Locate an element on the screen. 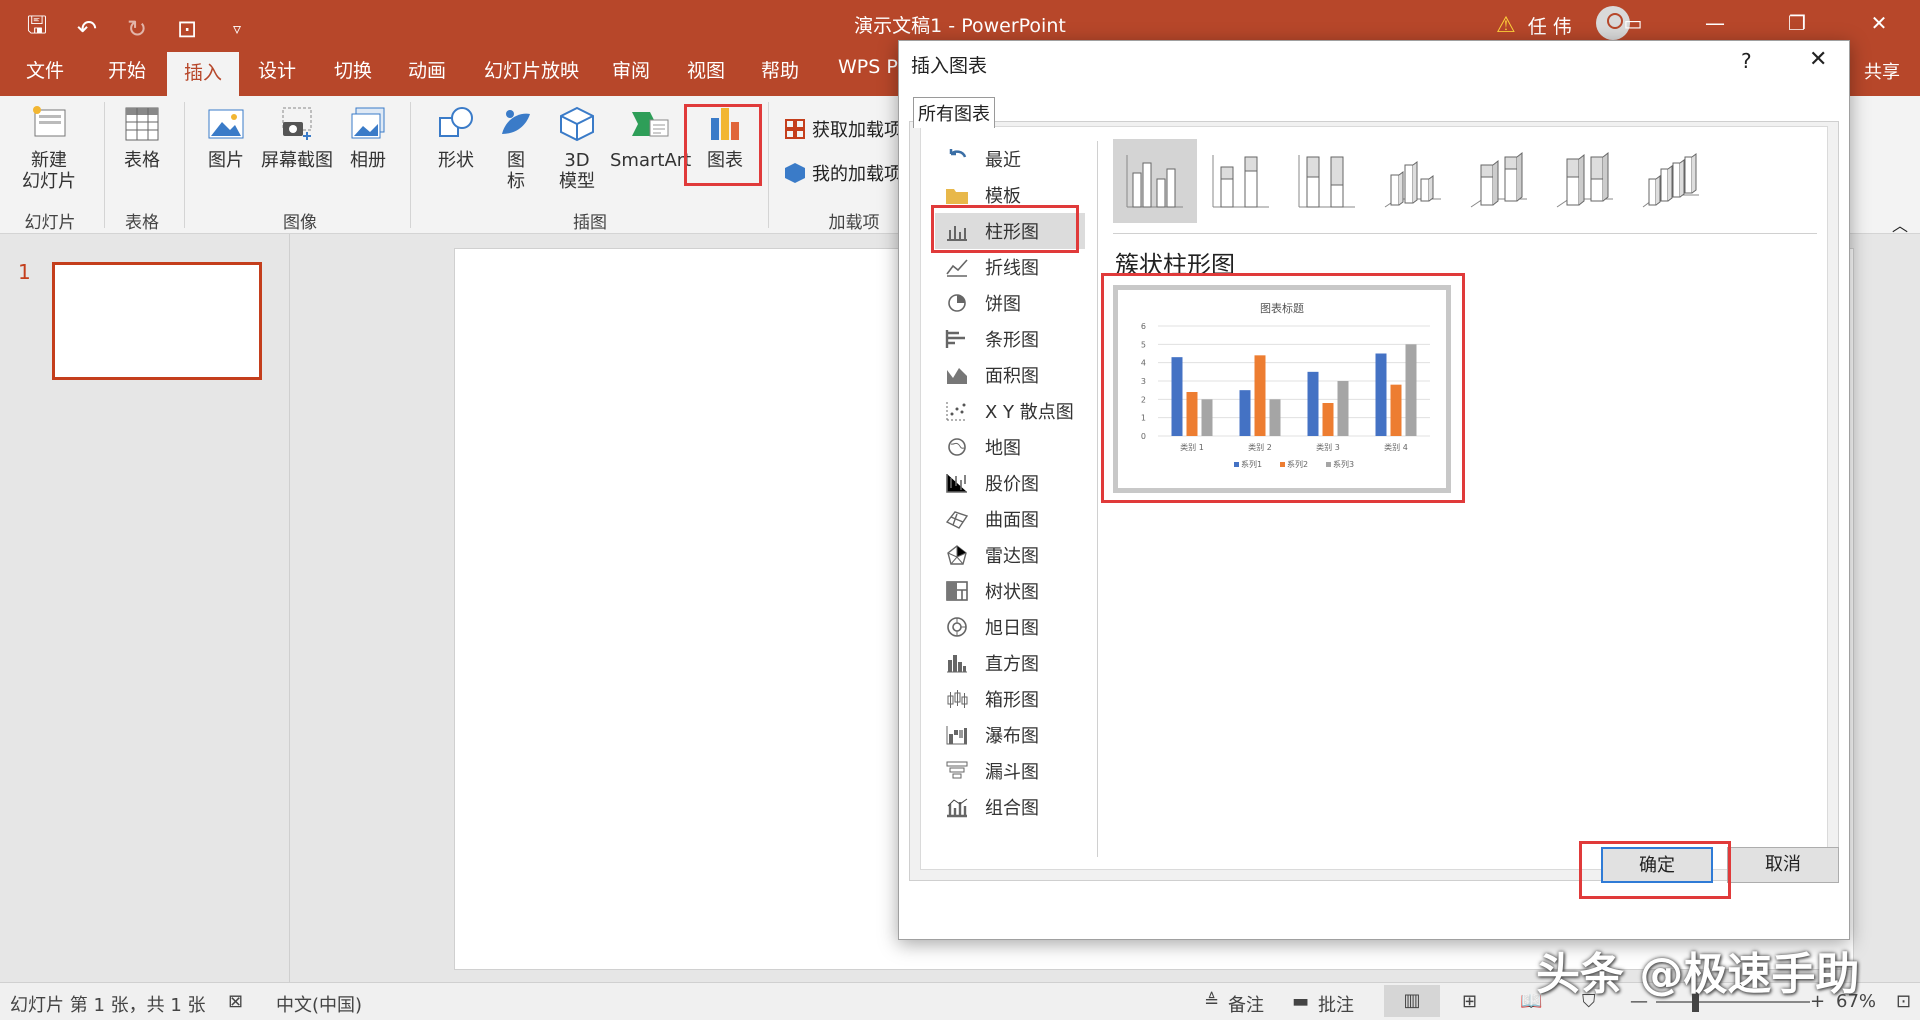 Image resolution: width=1920 pixels, height=1020 pixels. highlight-chart-preview is located at coordinates (1283, 388).